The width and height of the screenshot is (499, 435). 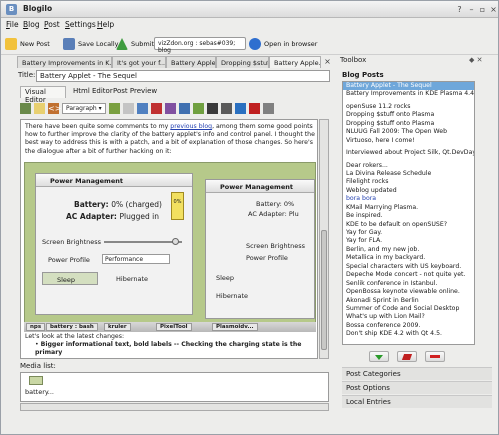 I want to click on list-item: KMail Marrying Plasma., so click(x=408, y=208).